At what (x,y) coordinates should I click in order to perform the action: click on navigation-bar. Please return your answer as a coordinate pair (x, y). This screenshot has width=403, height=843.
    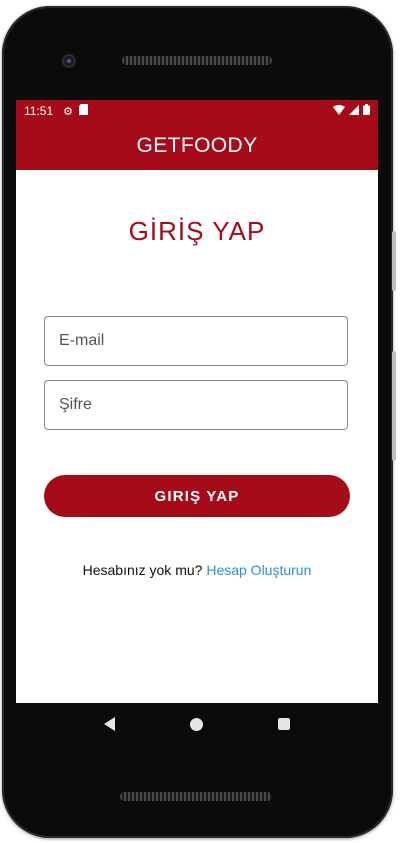
    Looking at the image, I should click on (197, 724).